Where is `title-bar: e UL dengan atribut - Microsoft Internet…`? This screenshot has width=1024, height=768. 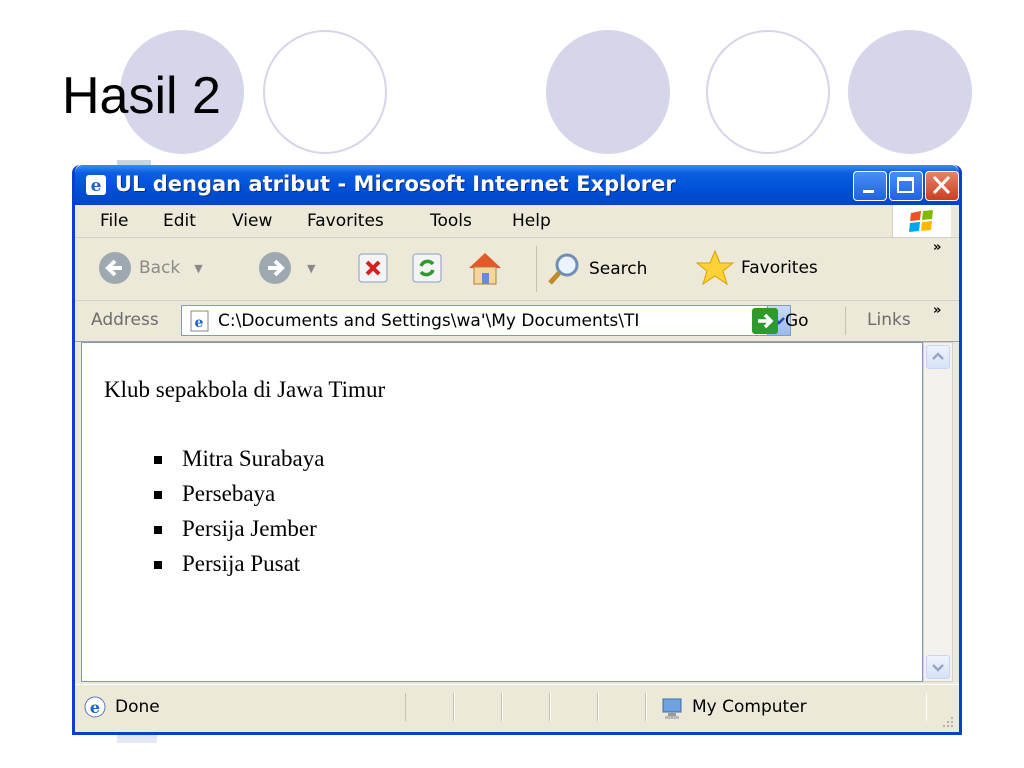 title-bar: e UL dengan atribut - Microsoft Internet… is located at coordinates (517, 185).